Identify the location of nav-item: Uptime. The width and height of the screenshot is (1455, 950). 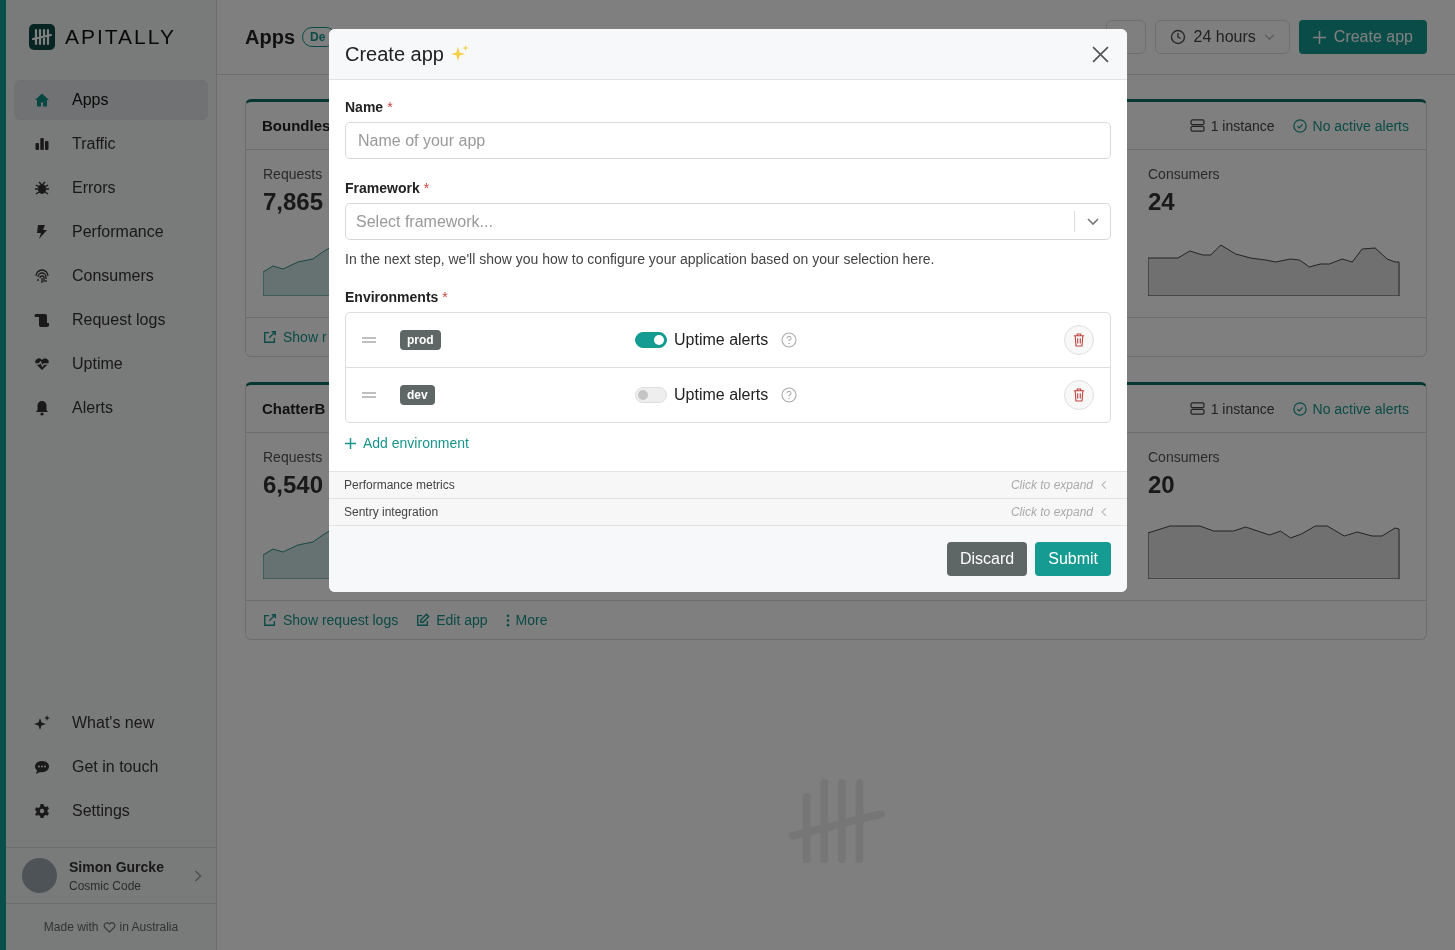
(111, 364).